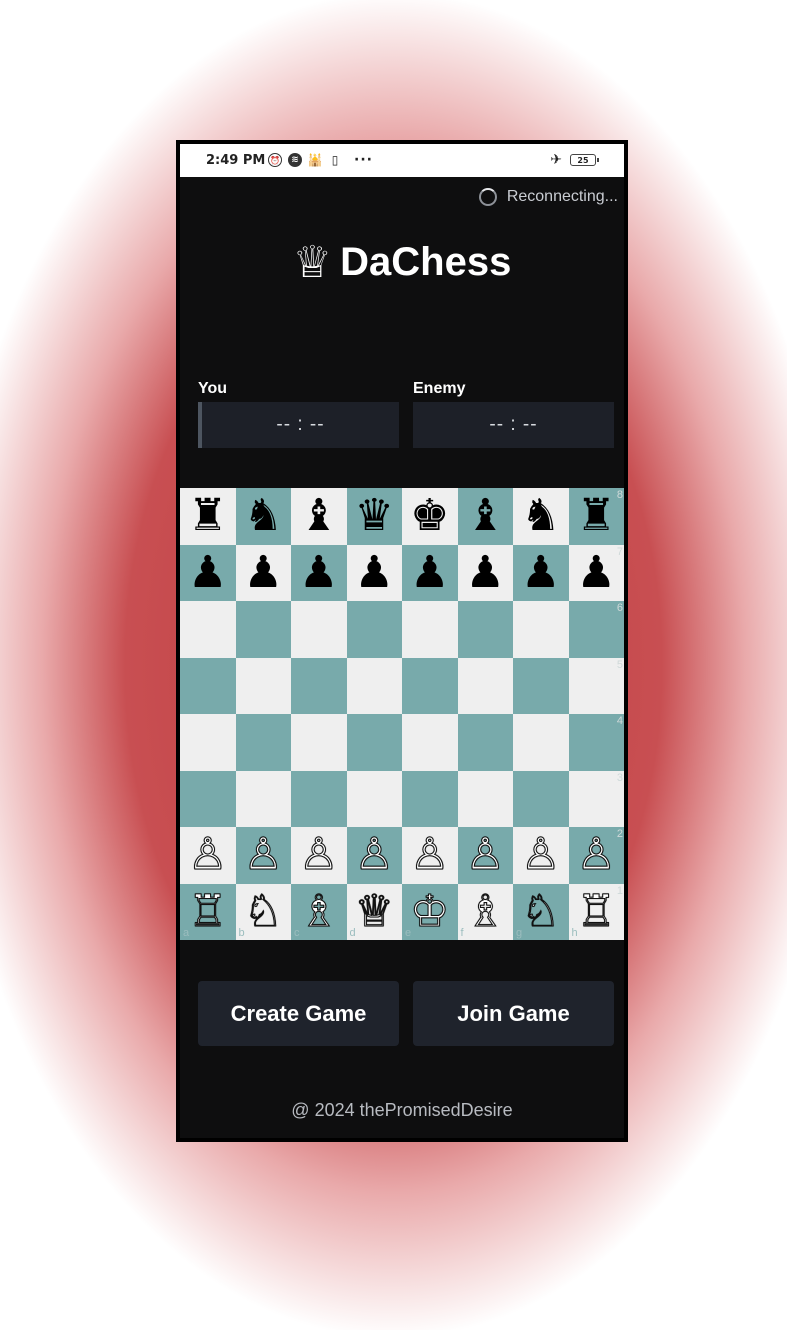  What do you see at coordinates (430, 629) in the screenshot?
I see `square-e6` at bounding box center [430, 629].